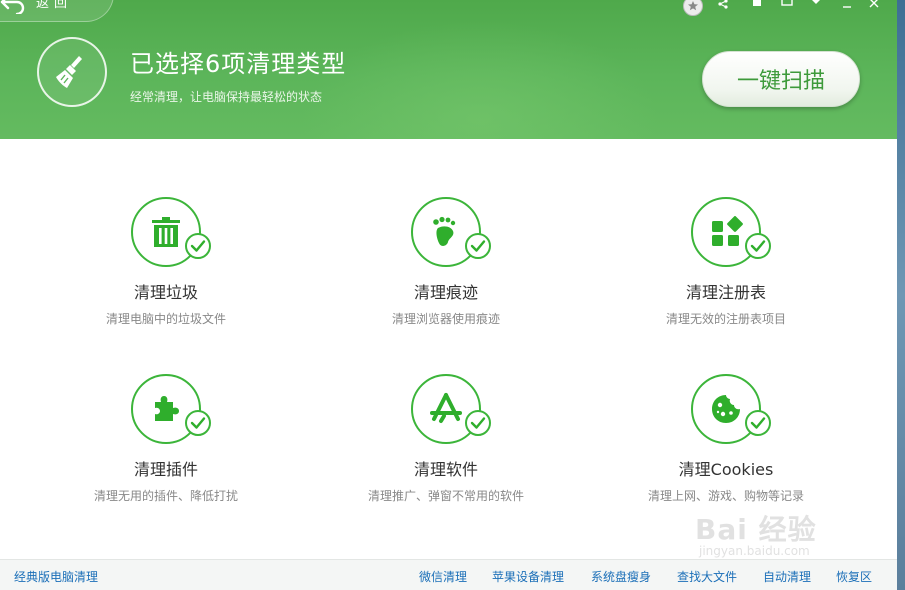 The width and height of the screenshot is (905, 590). I want to click on broom-badge, so click(72, 72).